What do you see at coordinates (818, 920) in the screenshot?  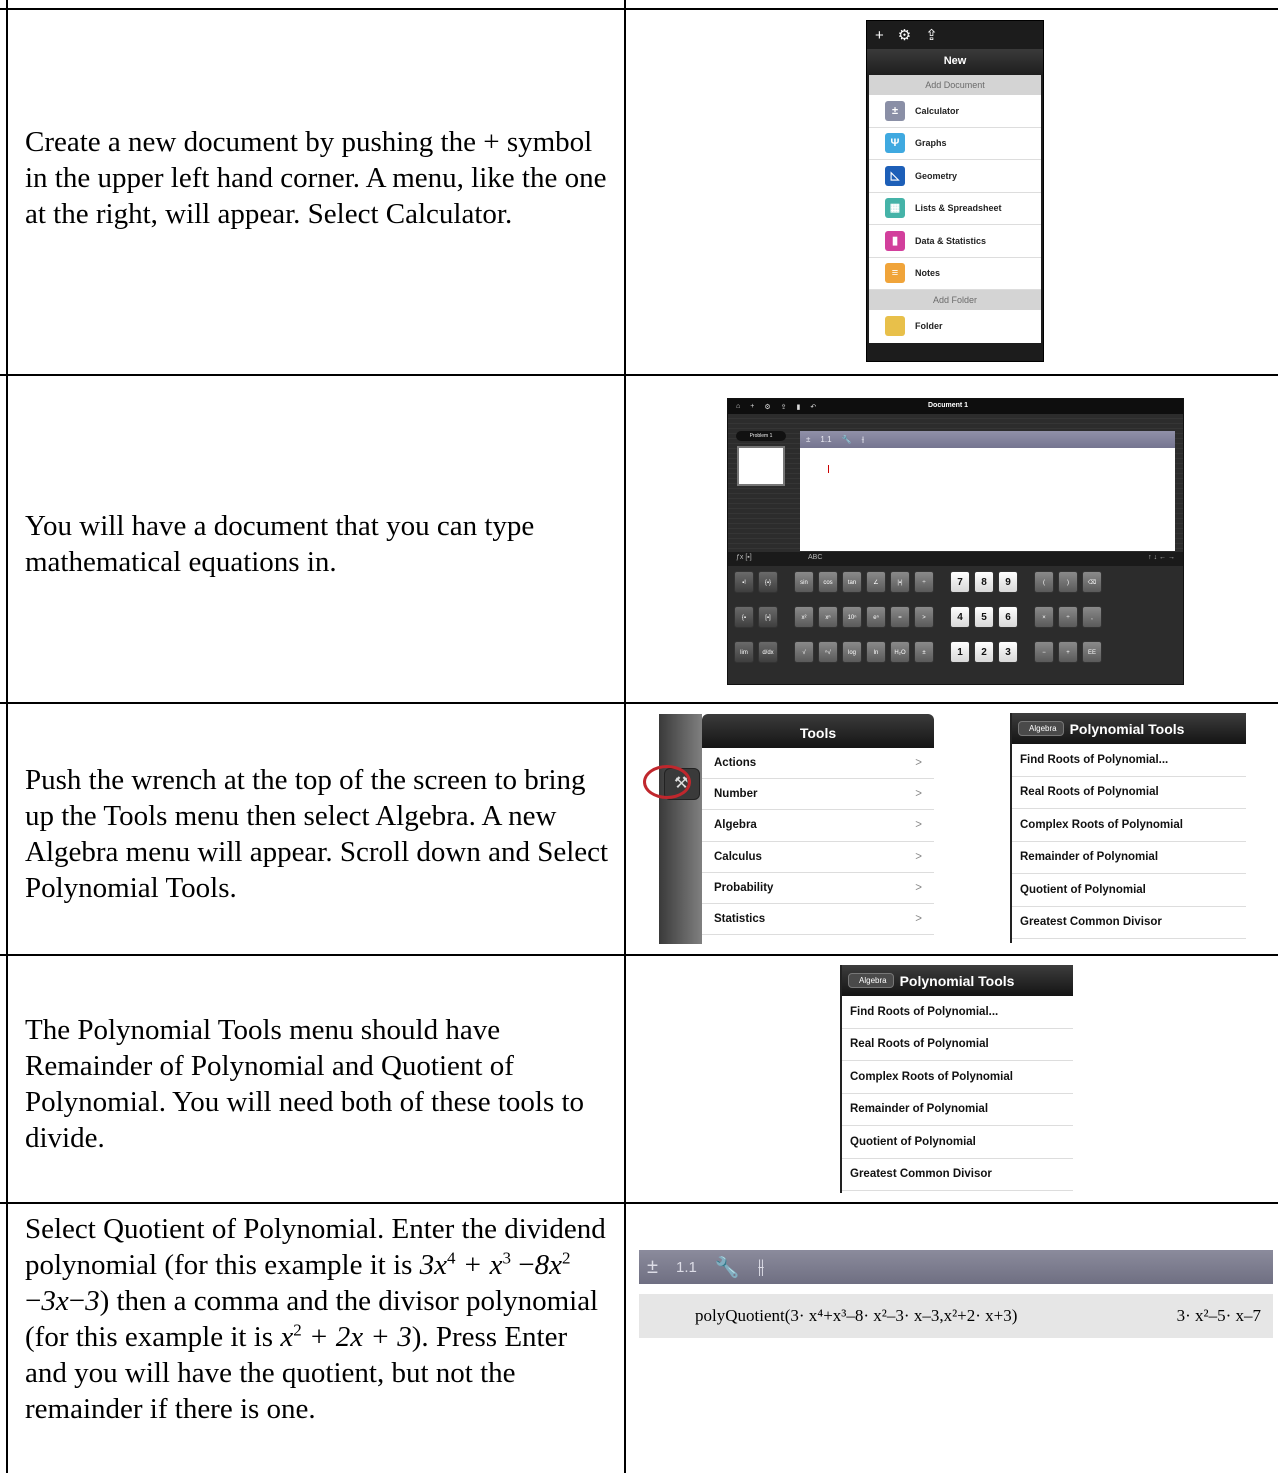 I see `tools-item-statistics: Statistics >` at bounding box center [818, 920].